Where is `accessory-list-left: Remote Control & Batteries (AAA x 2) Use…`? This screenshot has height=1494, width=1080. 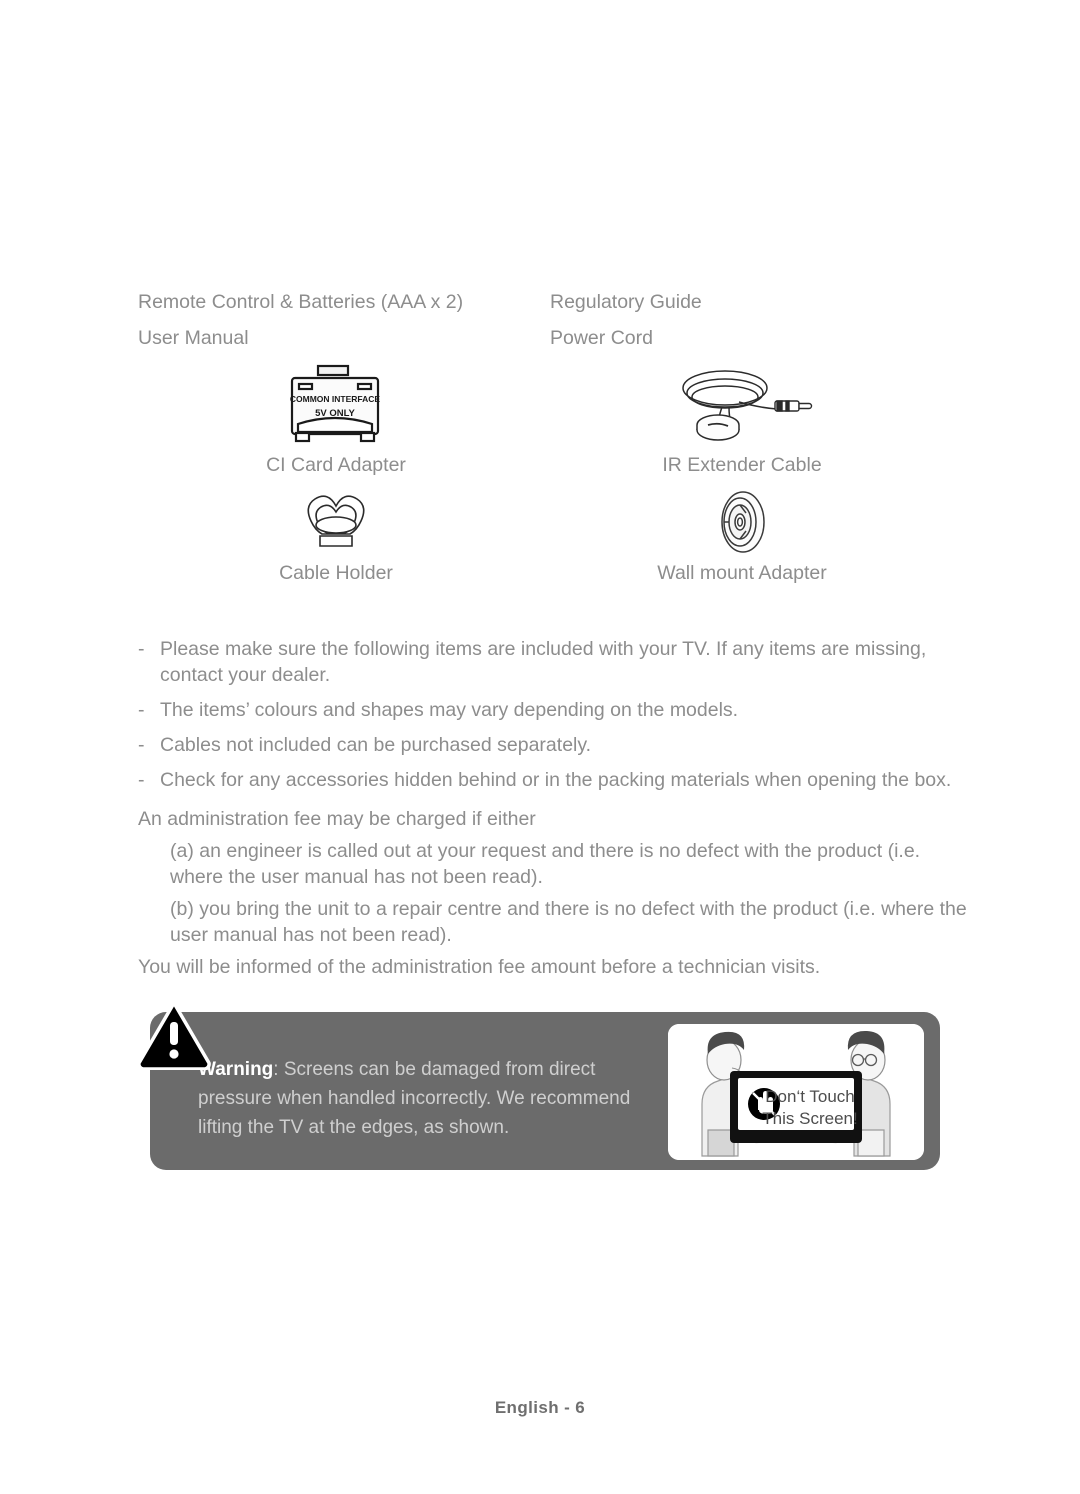
accessory-list-left: Remote Control & Batteries (AAA x 2) Use… is located at coordinates (300, 320).